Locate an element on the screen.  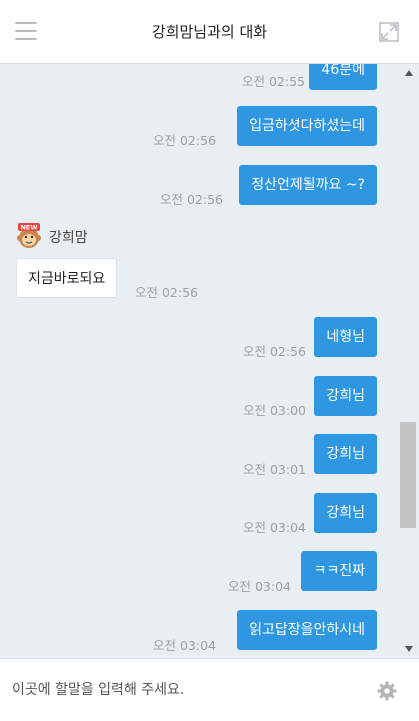
message-bubble-outgoing: 정산언제될까요 ~? is located at coordinates (308, 185).